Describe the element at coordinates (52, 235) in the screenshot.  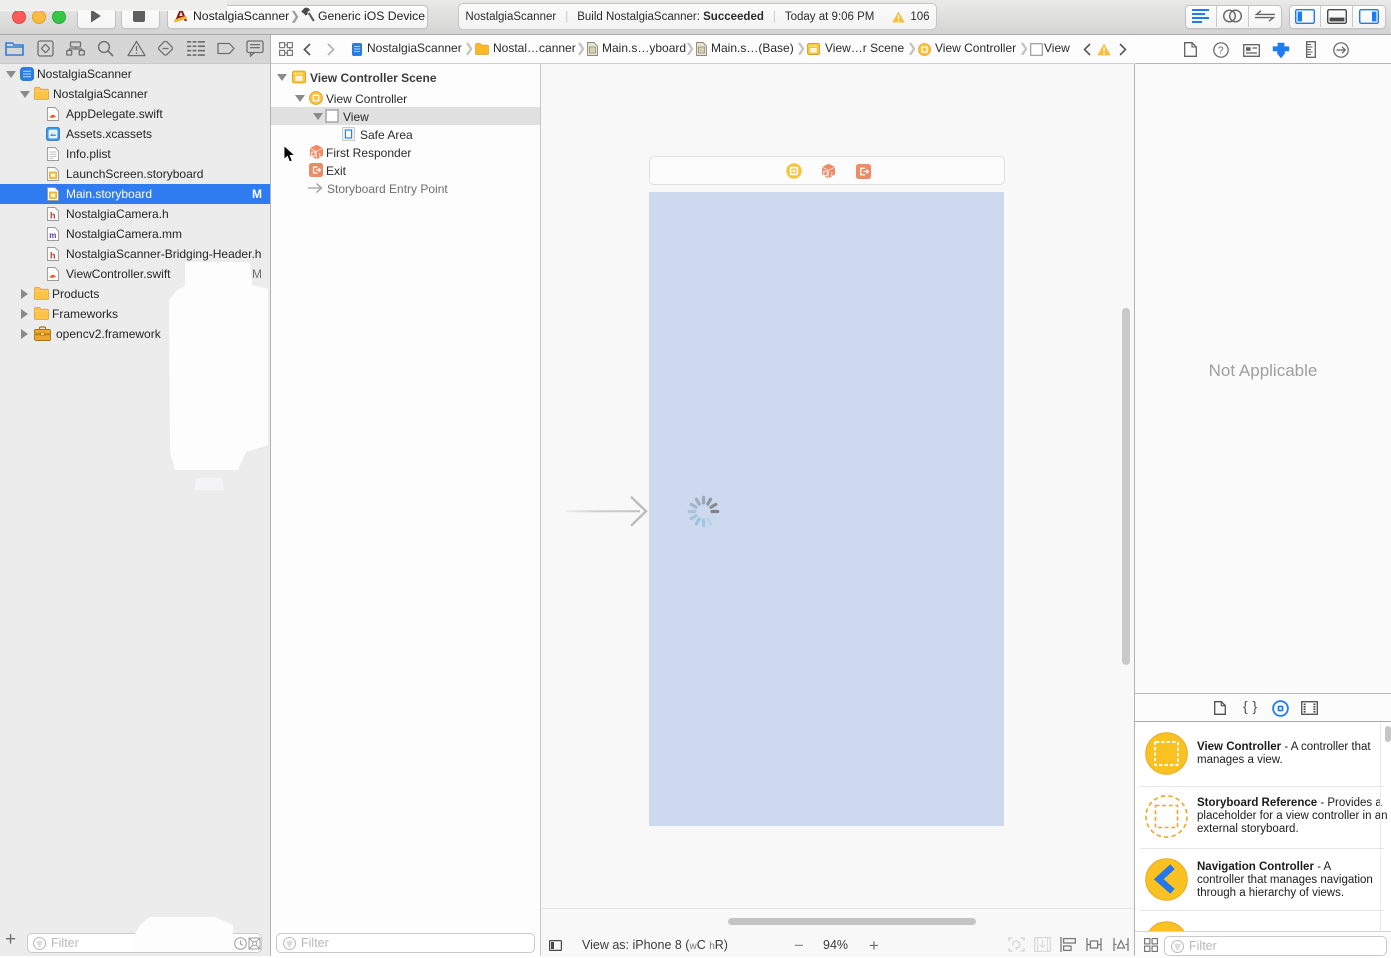
I see `svg-text: m` at that location.